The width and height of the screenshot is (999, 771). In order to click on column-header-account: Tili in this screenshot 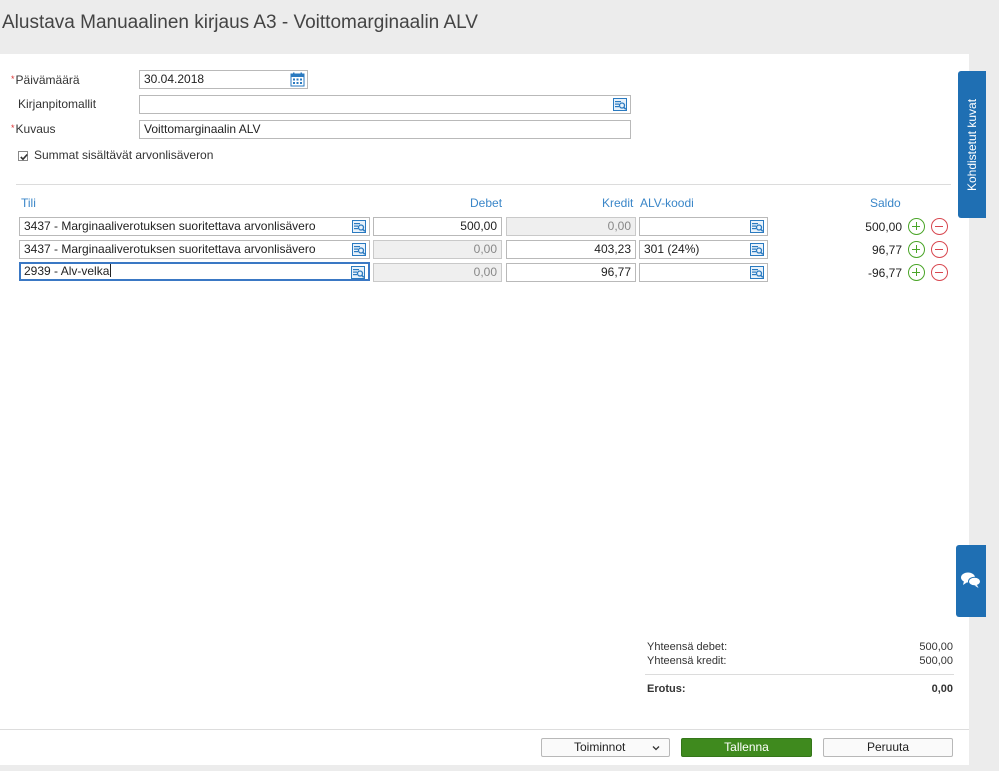, I will do `click(28, 203)`.